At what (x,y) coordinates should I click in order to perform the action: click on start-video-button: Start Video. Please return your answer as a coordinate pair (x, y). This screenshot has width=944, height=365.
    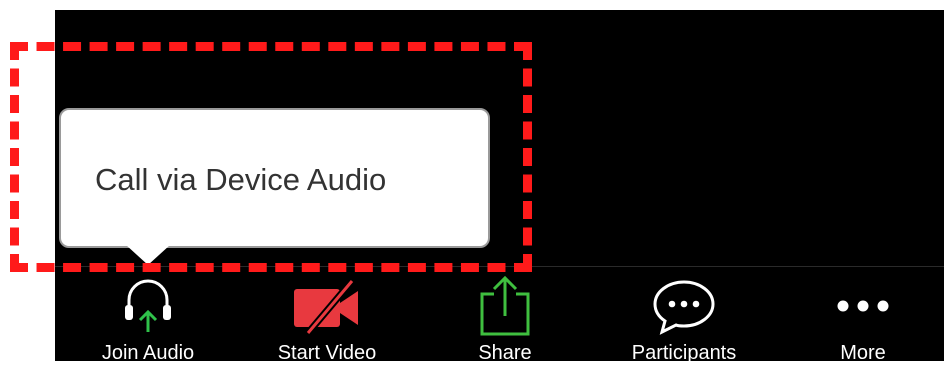
    Looking at the image, I should click on (327, 318).